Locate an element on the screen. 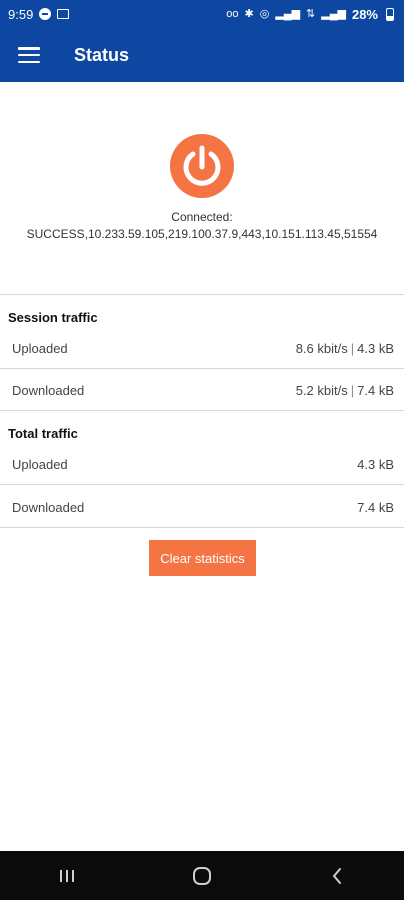 This screenshot has height=900, width=404. clock: 9:59 is located at coordinates (21, 14).